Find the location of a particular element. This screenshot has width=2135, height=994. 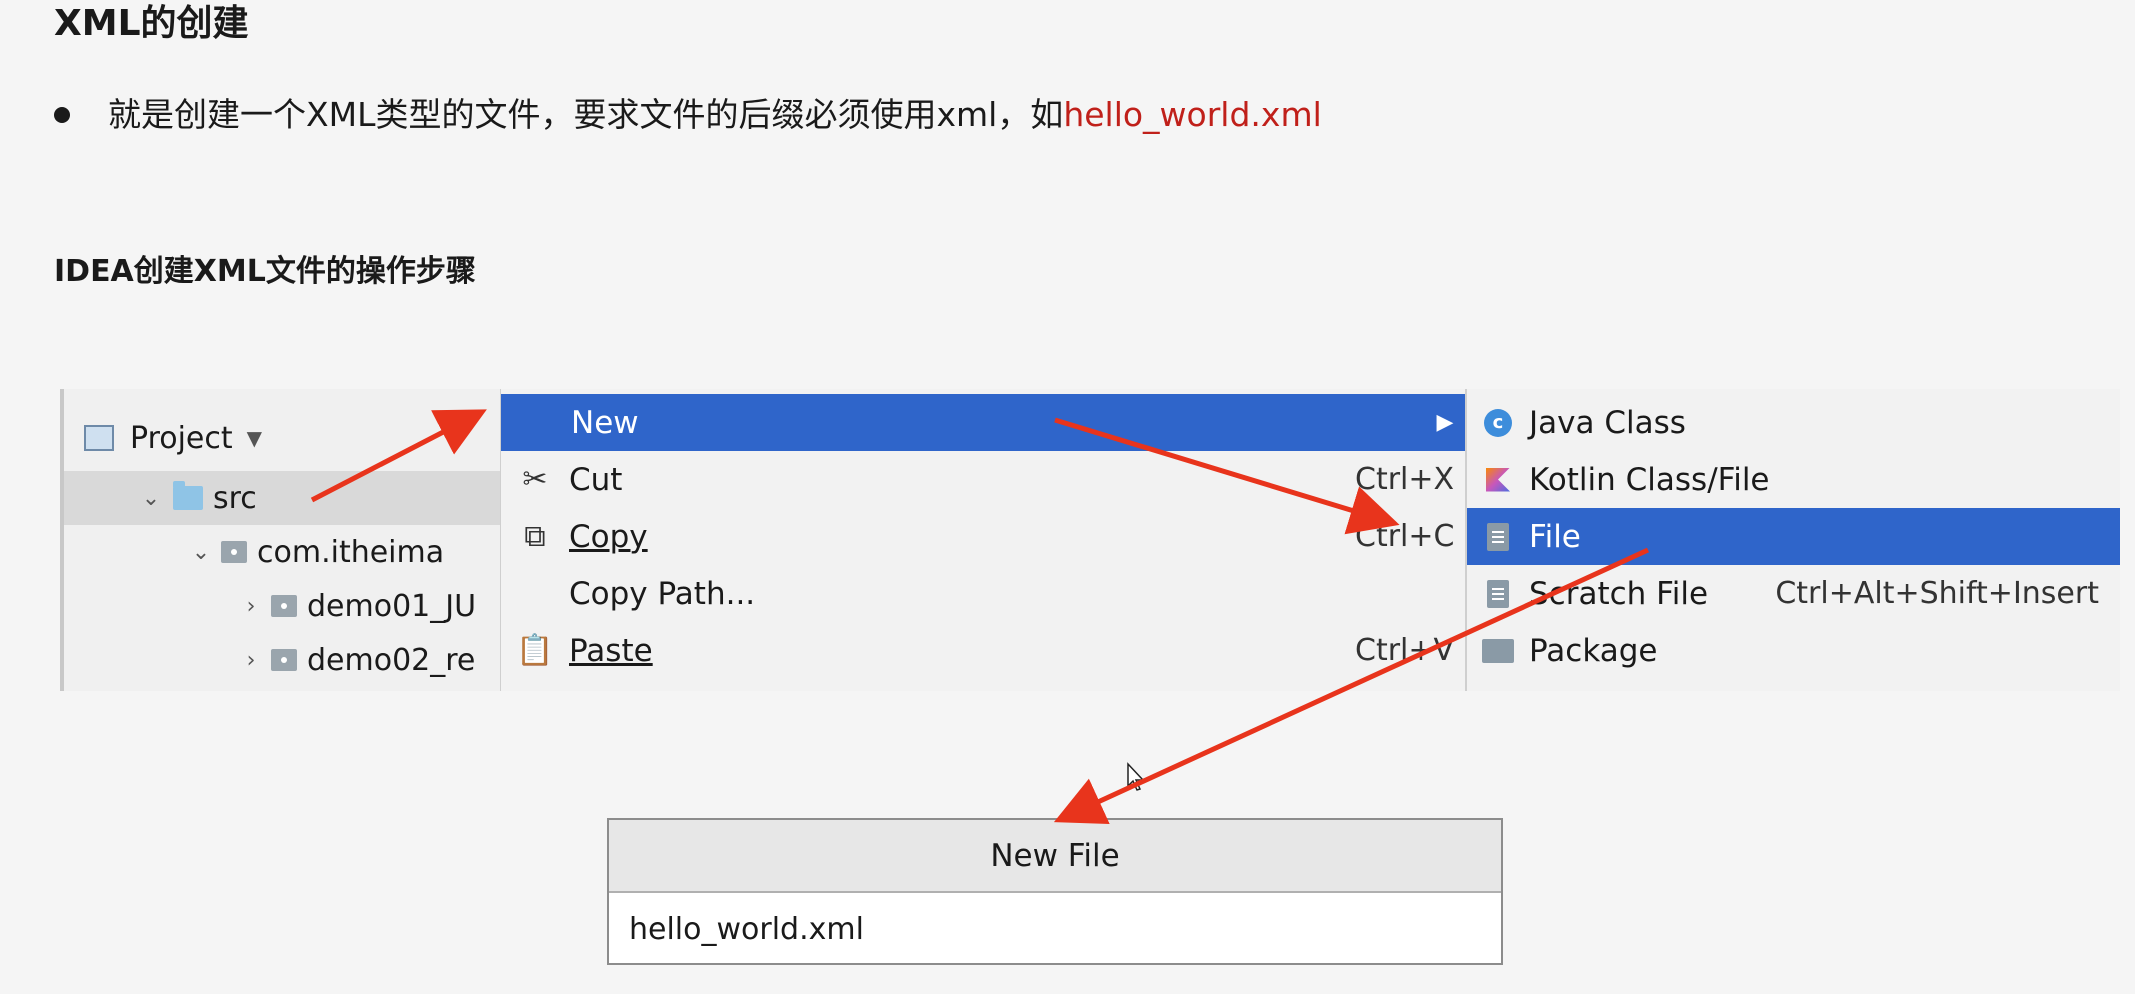

section-subheading: IDEA创建XML文件的操作步骤 is located at coordinates (265, 271).